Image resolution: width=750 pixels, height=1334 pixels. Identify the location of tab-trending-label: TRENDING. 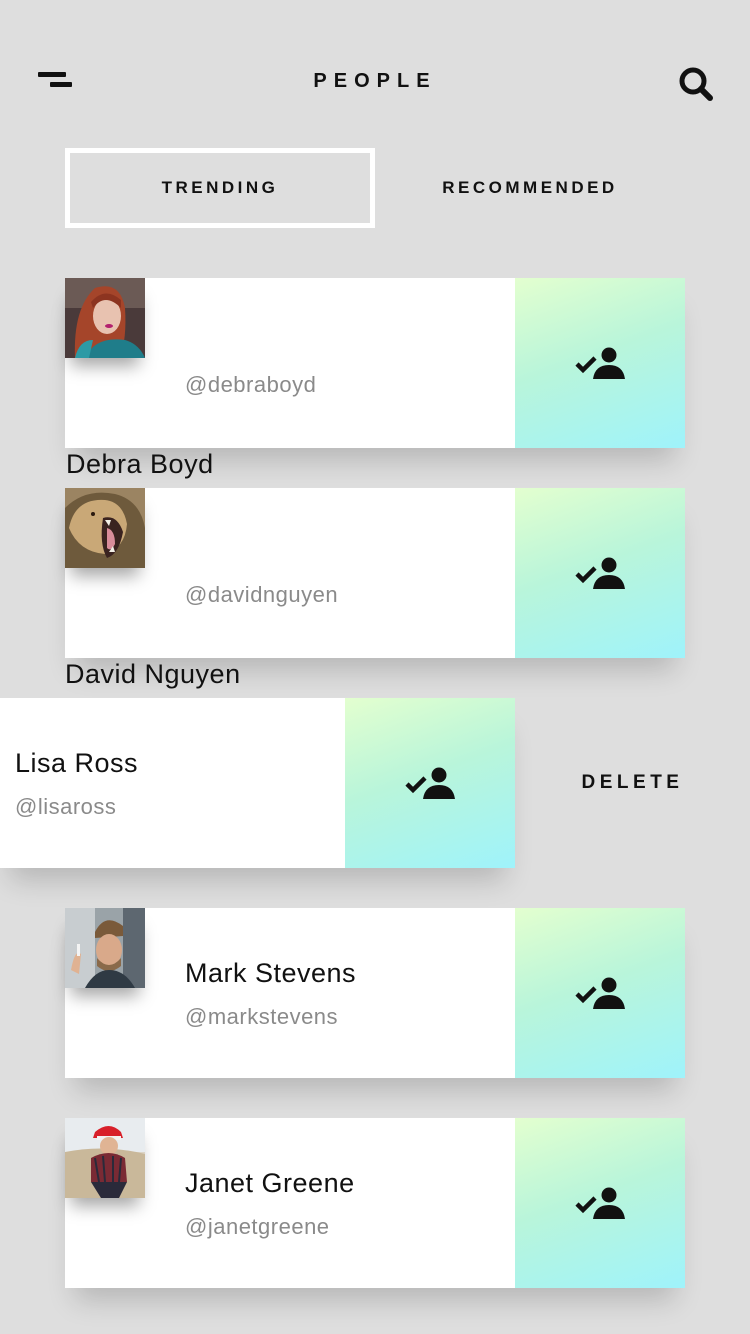
(220, 187).